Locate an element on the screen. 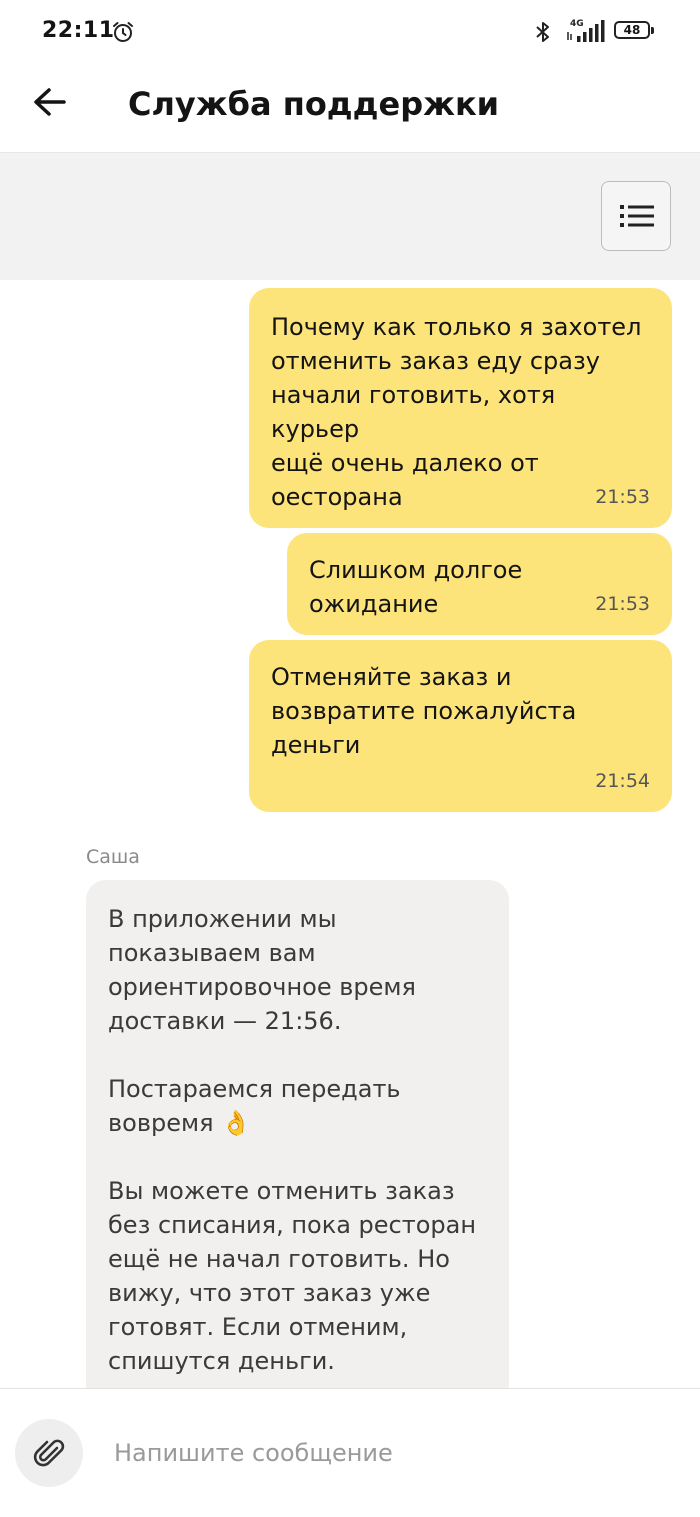  attach-button is located at coordinates (49, 1453).